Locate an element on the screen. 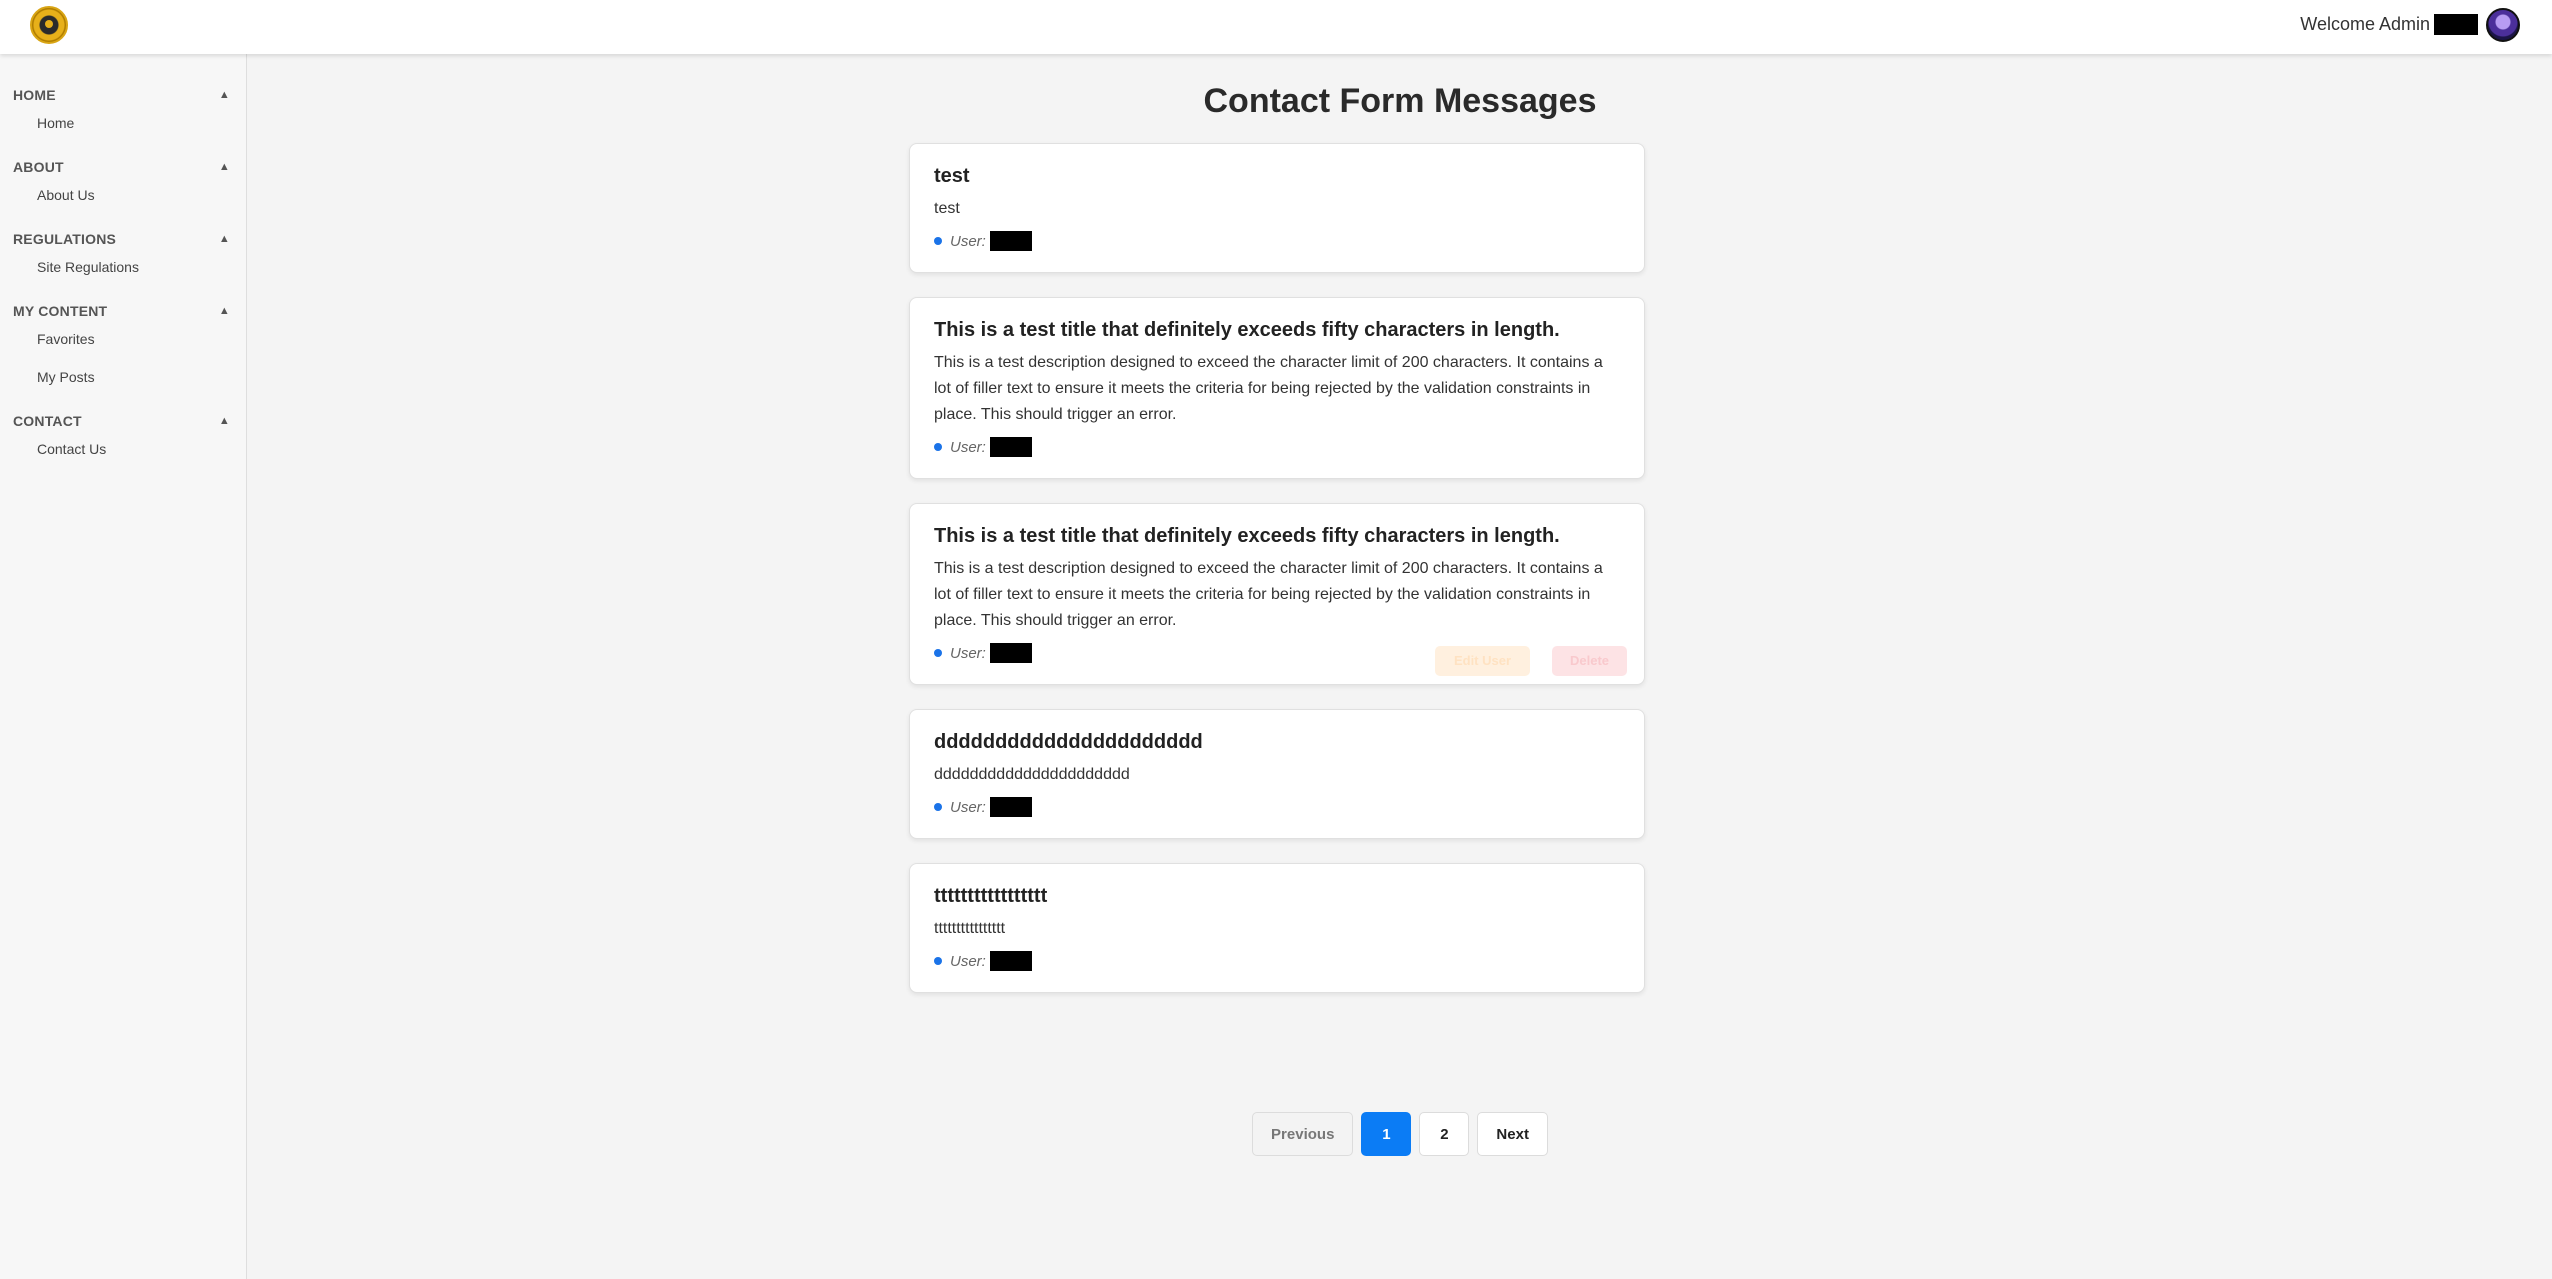 Image resolution: width=2552 pixels, height=1279 pixels. sidebar-item-home: Home is located at coordinates (123, 123).